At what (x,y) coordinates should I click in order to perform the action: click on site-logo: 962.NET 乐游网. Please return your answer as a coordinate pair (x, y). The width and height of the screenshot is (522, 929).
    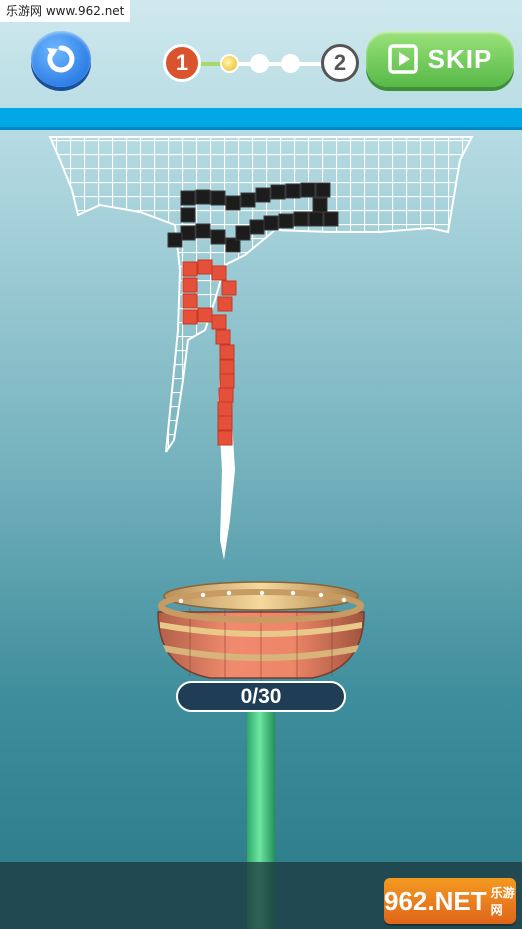
    Looking at the image, I should click on (450, 901).